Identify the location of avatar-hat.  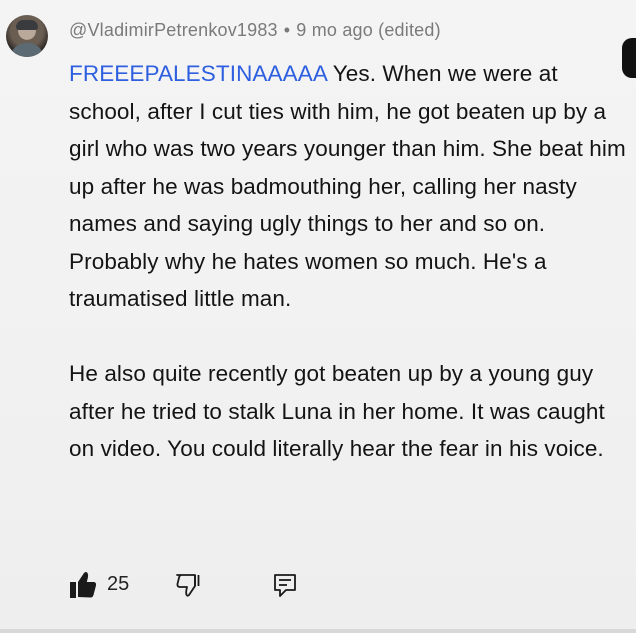
(27, 25).